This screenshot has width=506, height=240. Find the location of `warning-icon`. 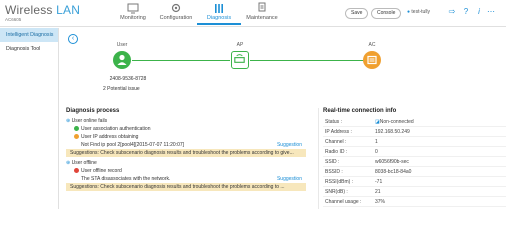

warning-icon is located at coordinates (76, 137).